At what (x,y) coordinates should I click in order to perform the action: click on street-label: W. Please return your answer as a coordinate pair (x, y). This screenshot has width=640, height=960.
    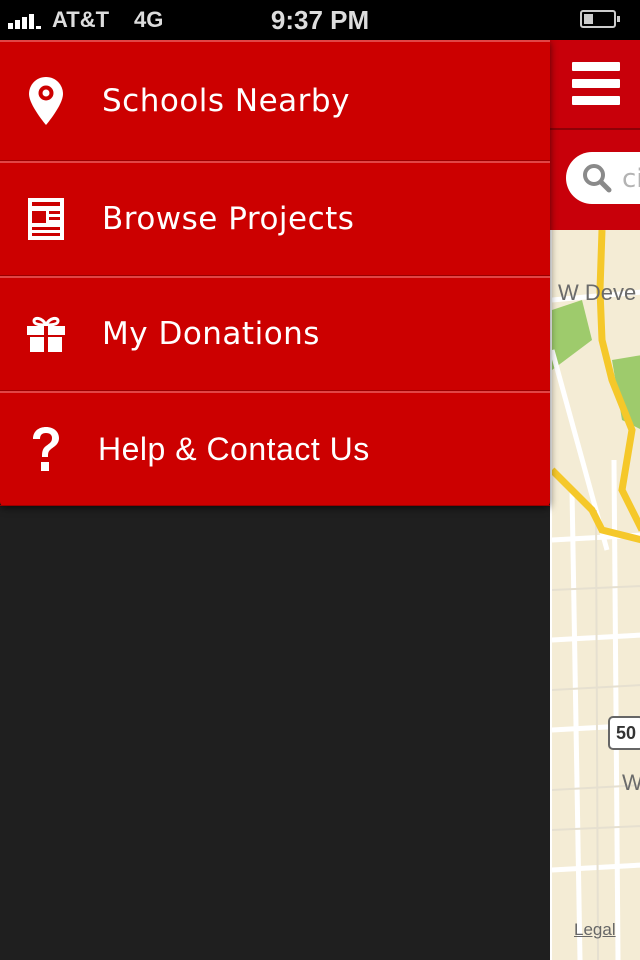
    Looking at the image, I should click on (631, 782).